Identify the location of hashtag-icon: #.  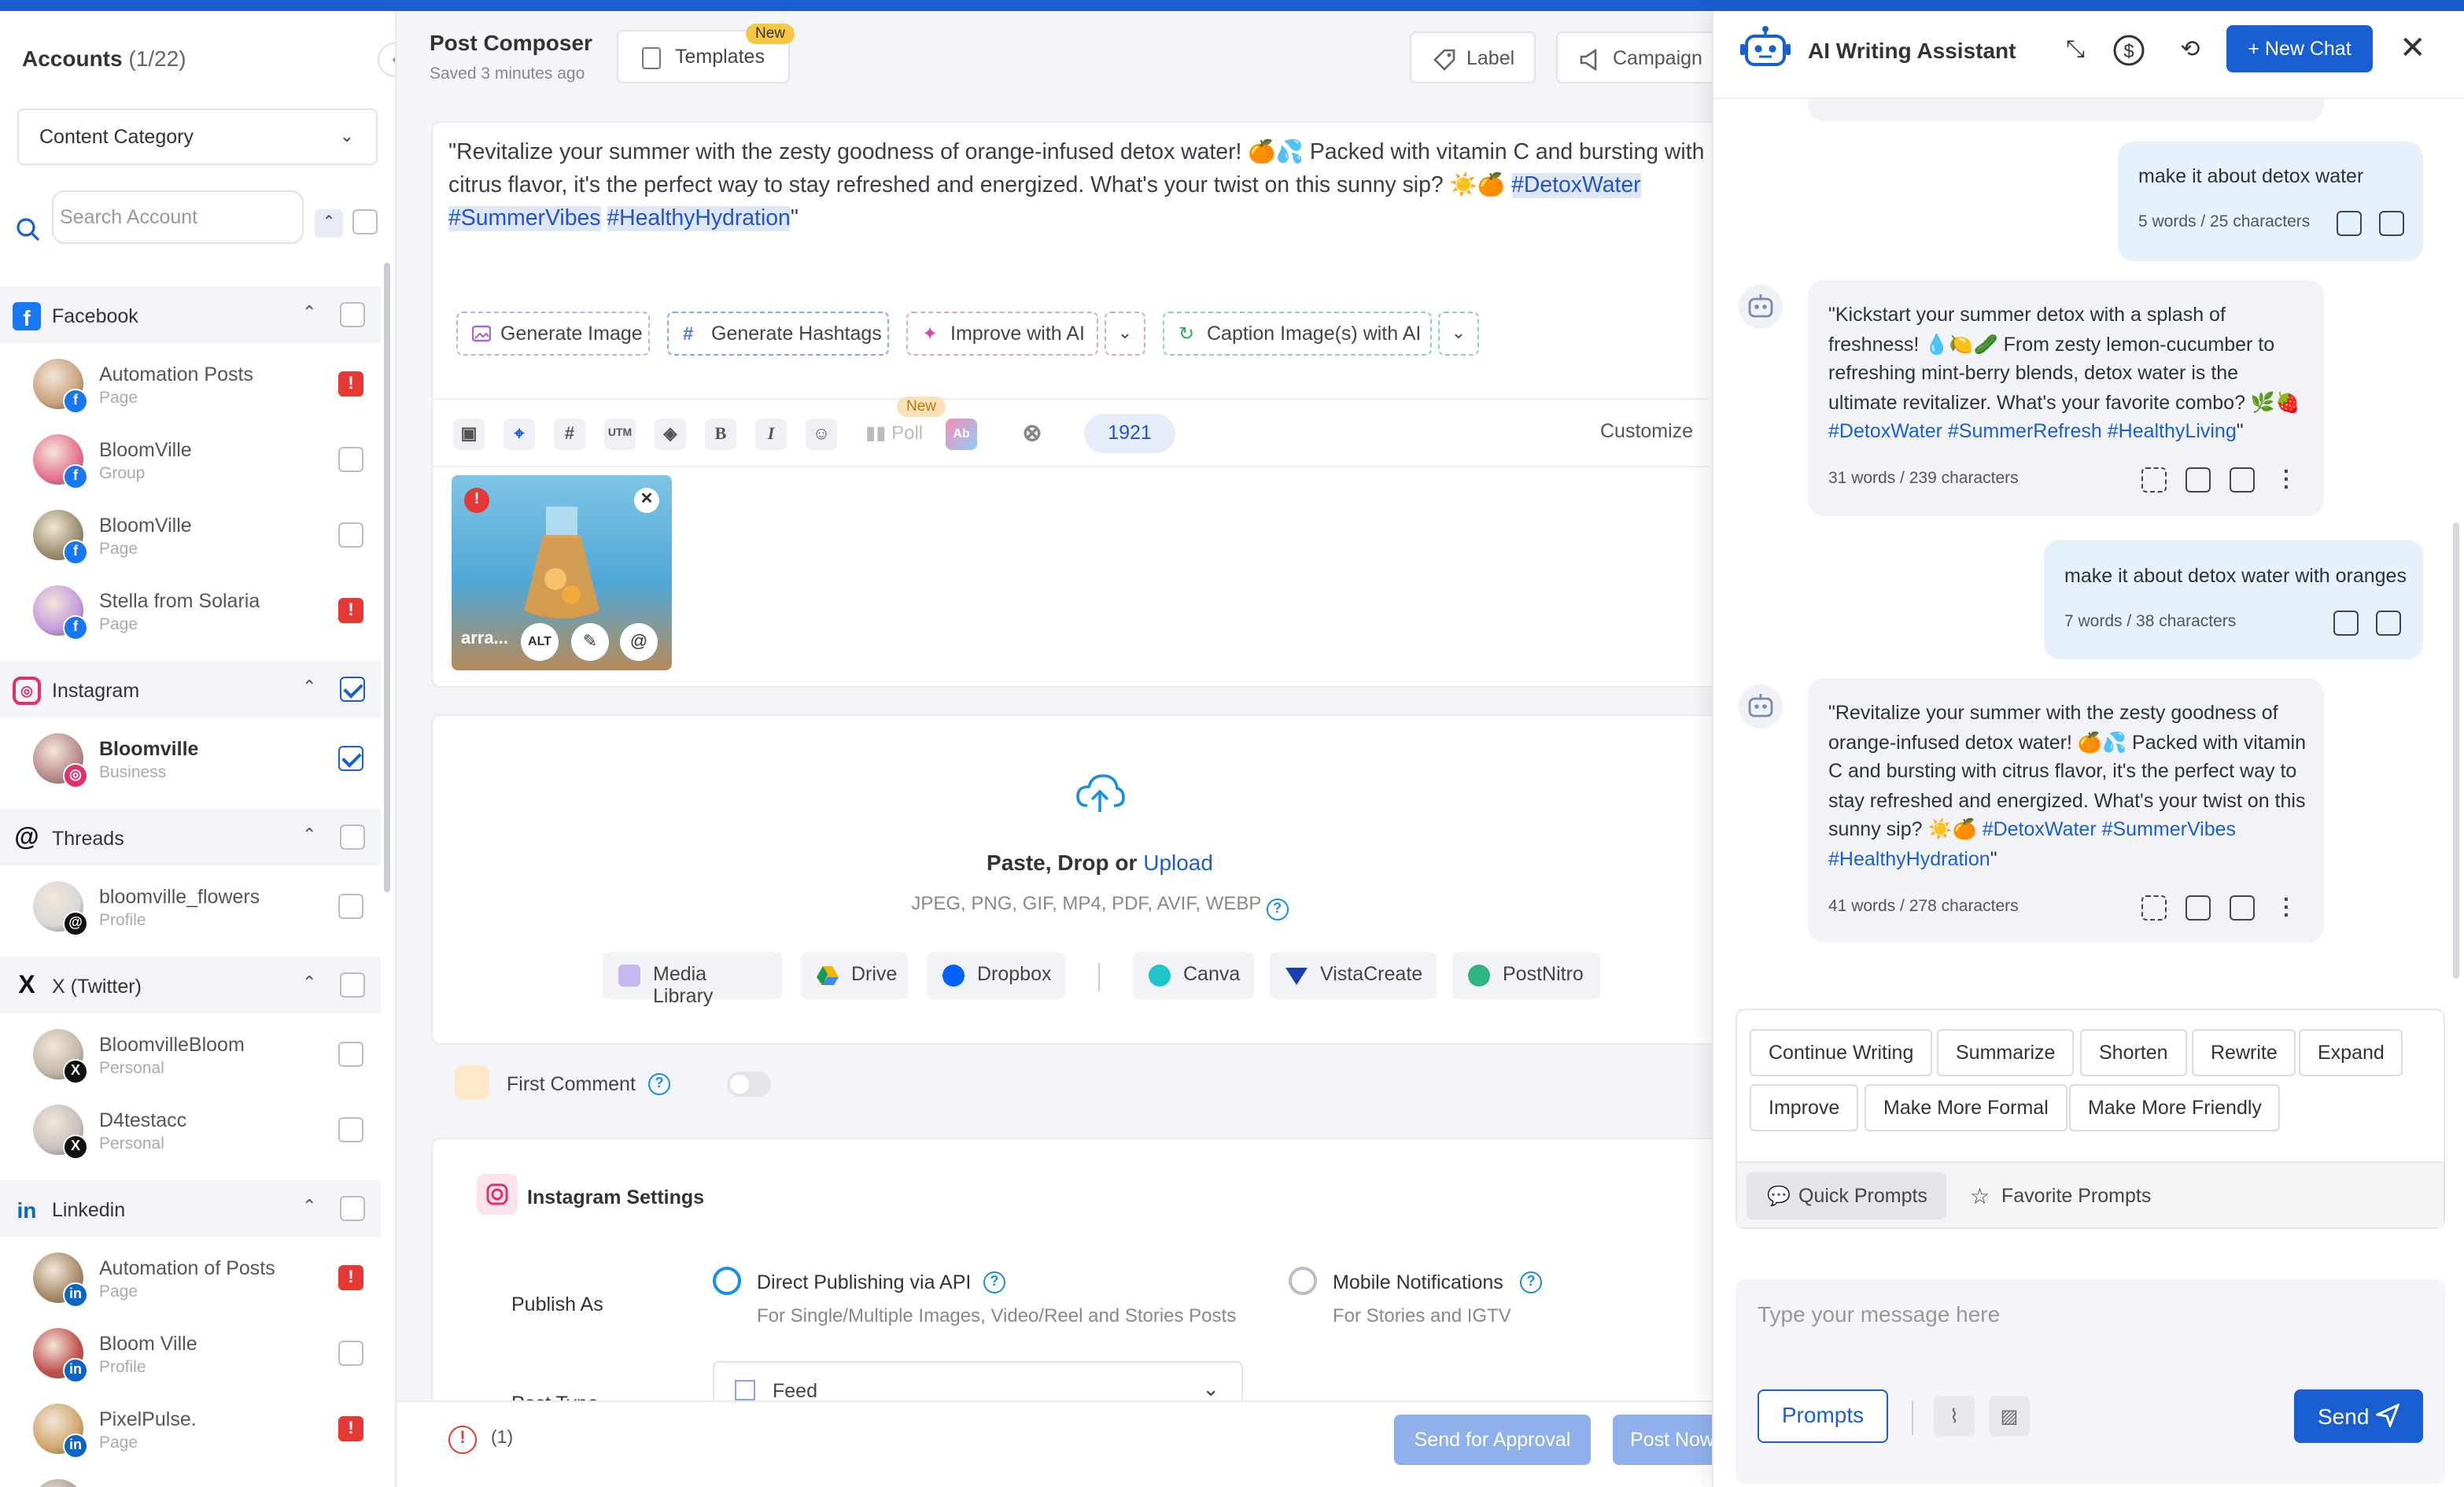
(569, 434).